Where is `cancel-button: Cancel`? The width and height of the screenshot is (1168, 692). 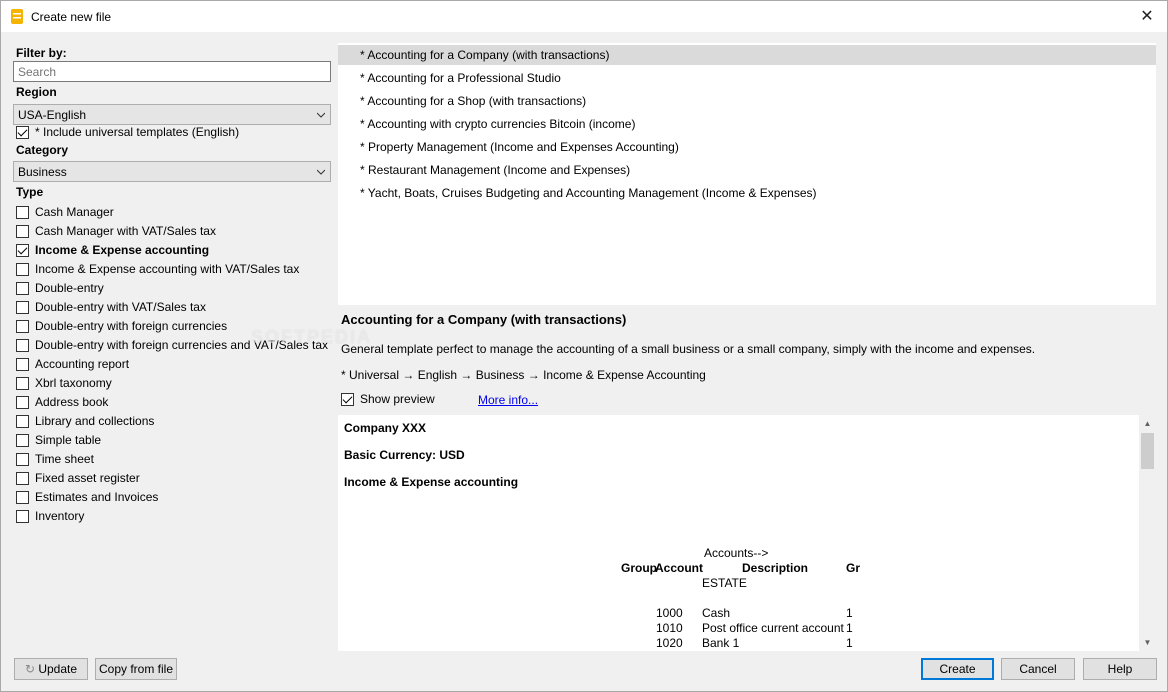
cancel-button: Cancel is located at coordinates (1038, 669).